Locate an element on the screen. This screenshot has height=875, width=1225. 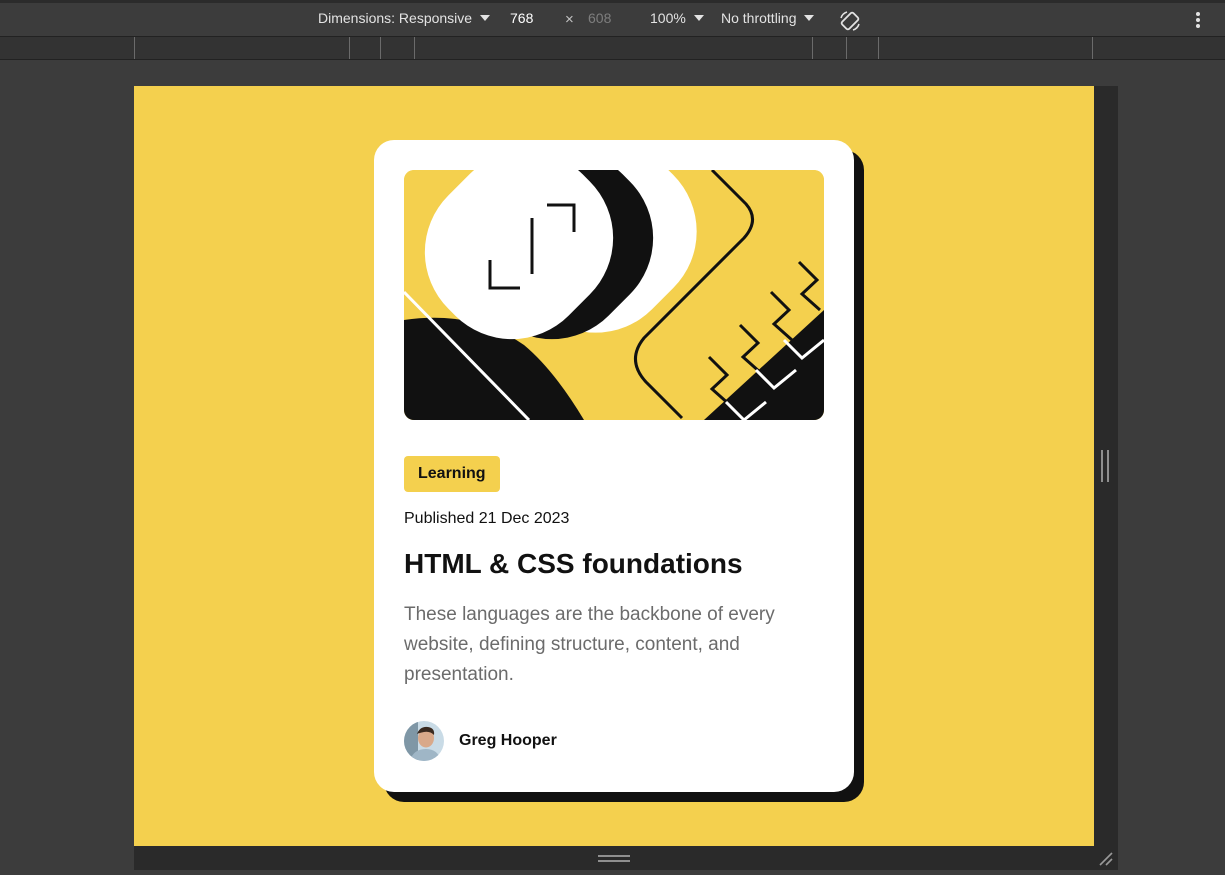
throttling-dropdown: No throttling is located at coordinates (768, 18).